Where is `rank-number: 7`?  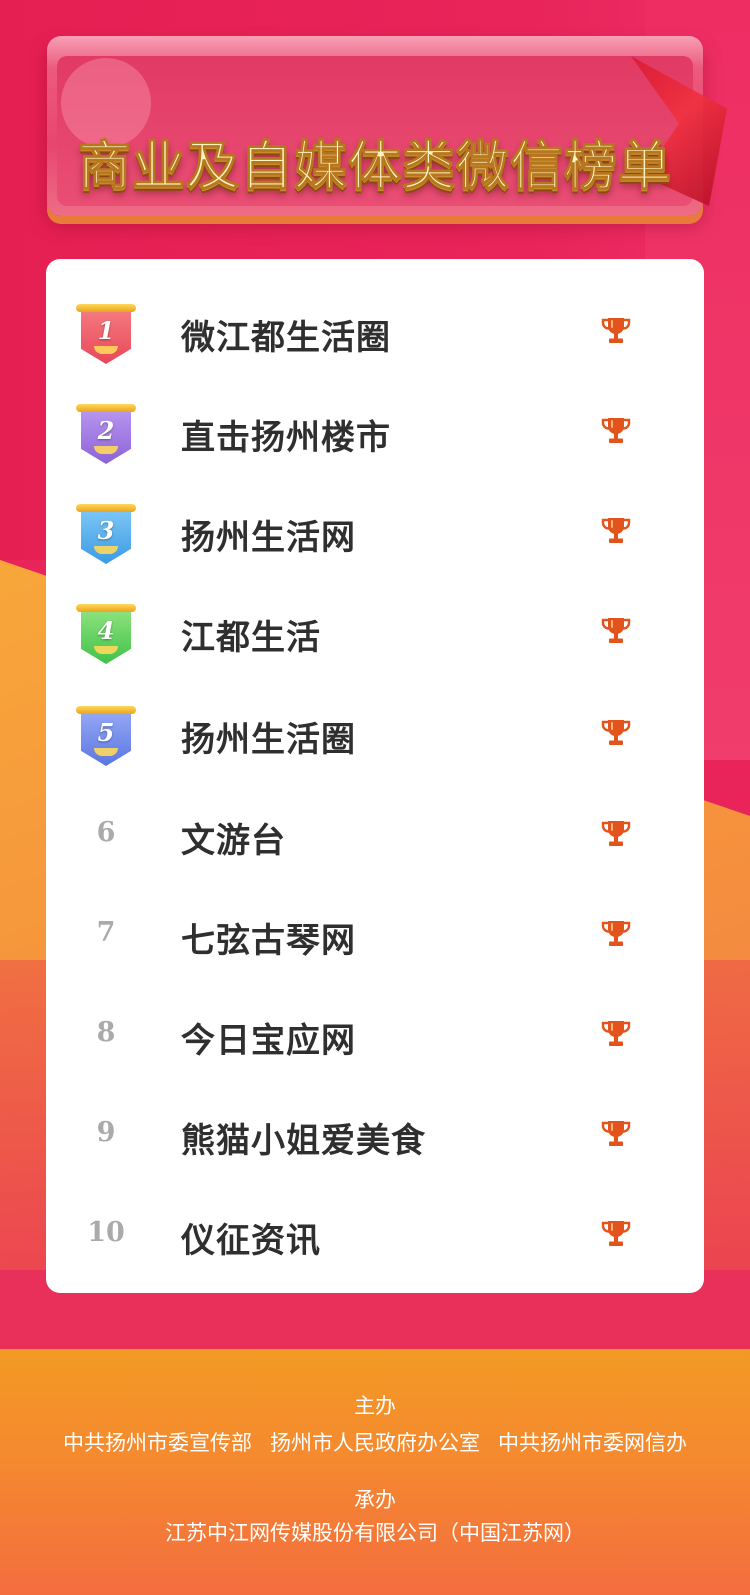
rank-number: 7 is located at coordinates (106, 932).